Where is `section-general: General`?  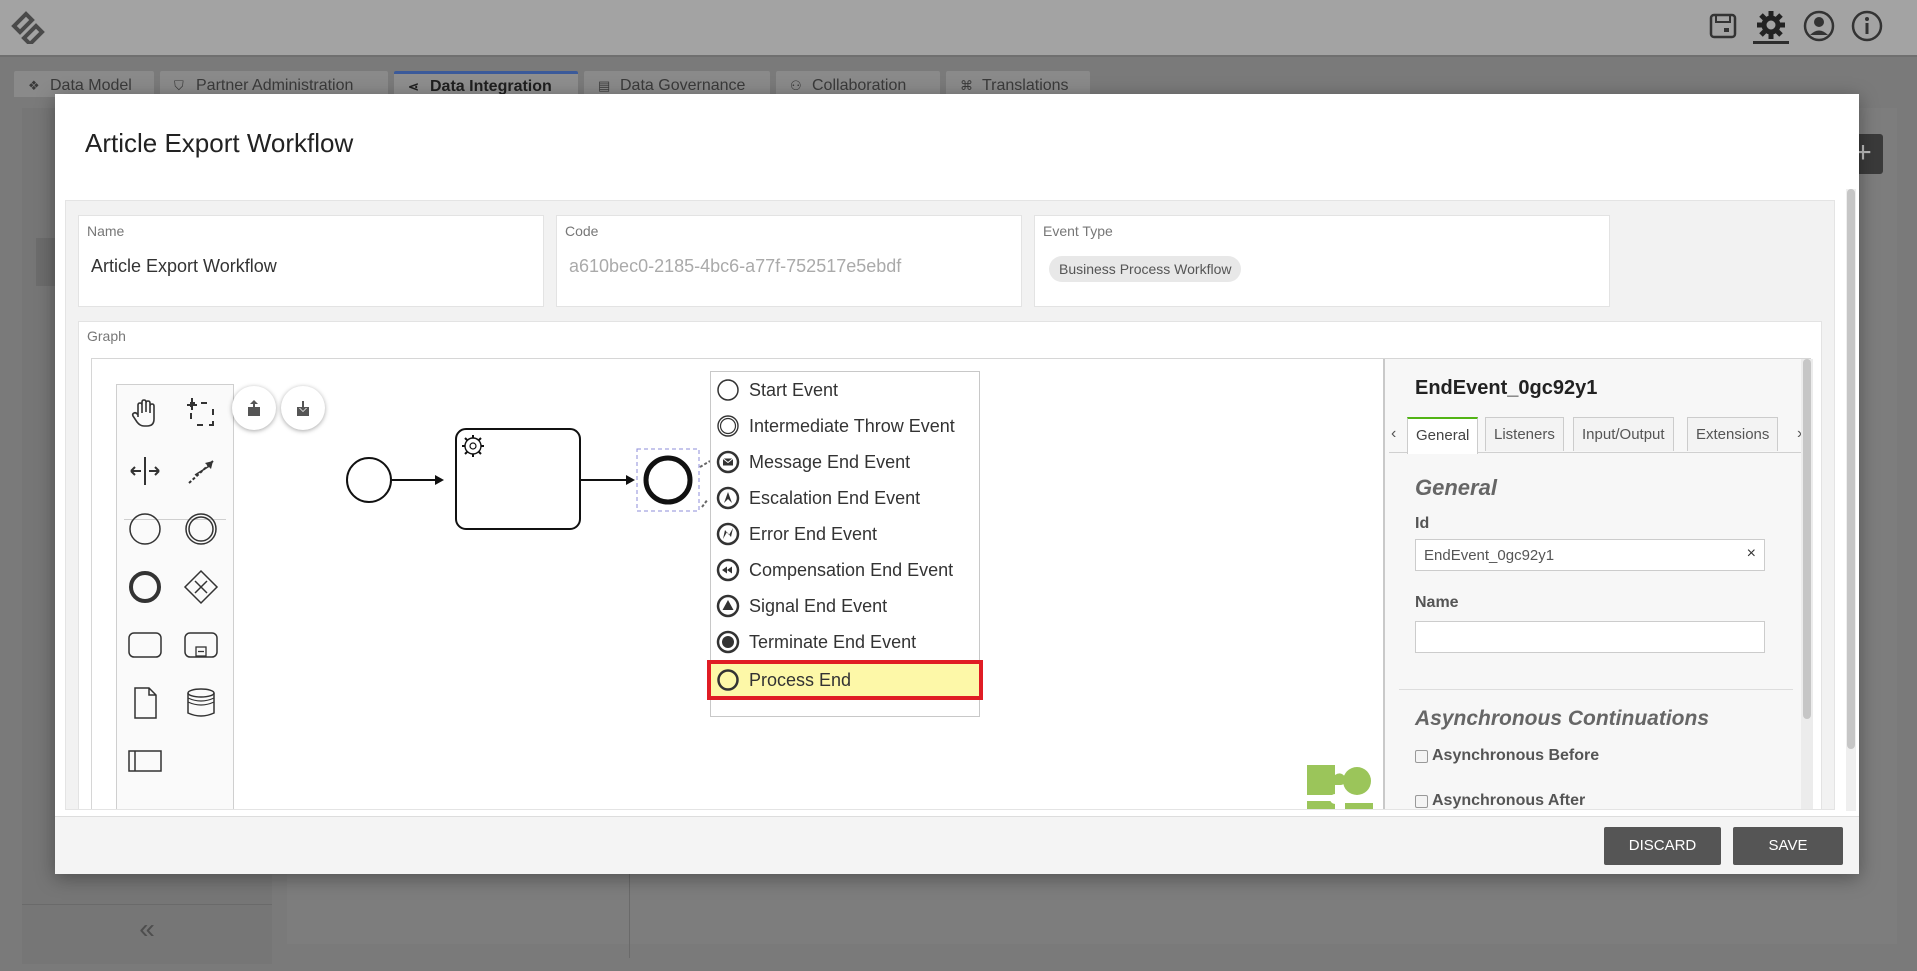
section-general: General is located at coordinates (1456, 487).